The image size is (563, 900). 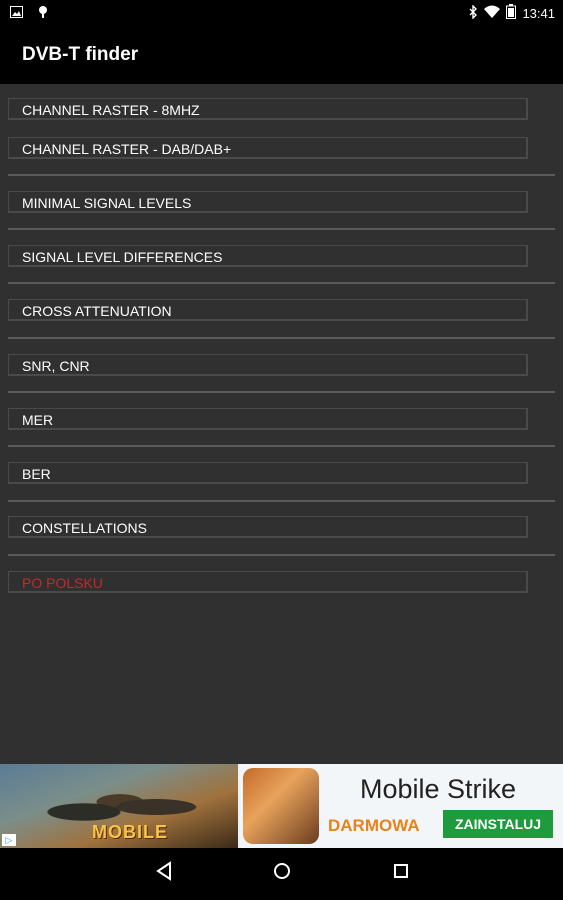 What do you see at coordinates (401, 806) in the screenshot?
I see `ad-app-panel: Mobile Strike DARMOWA ZAINSTALUJ` at bounding box center [401, 806].